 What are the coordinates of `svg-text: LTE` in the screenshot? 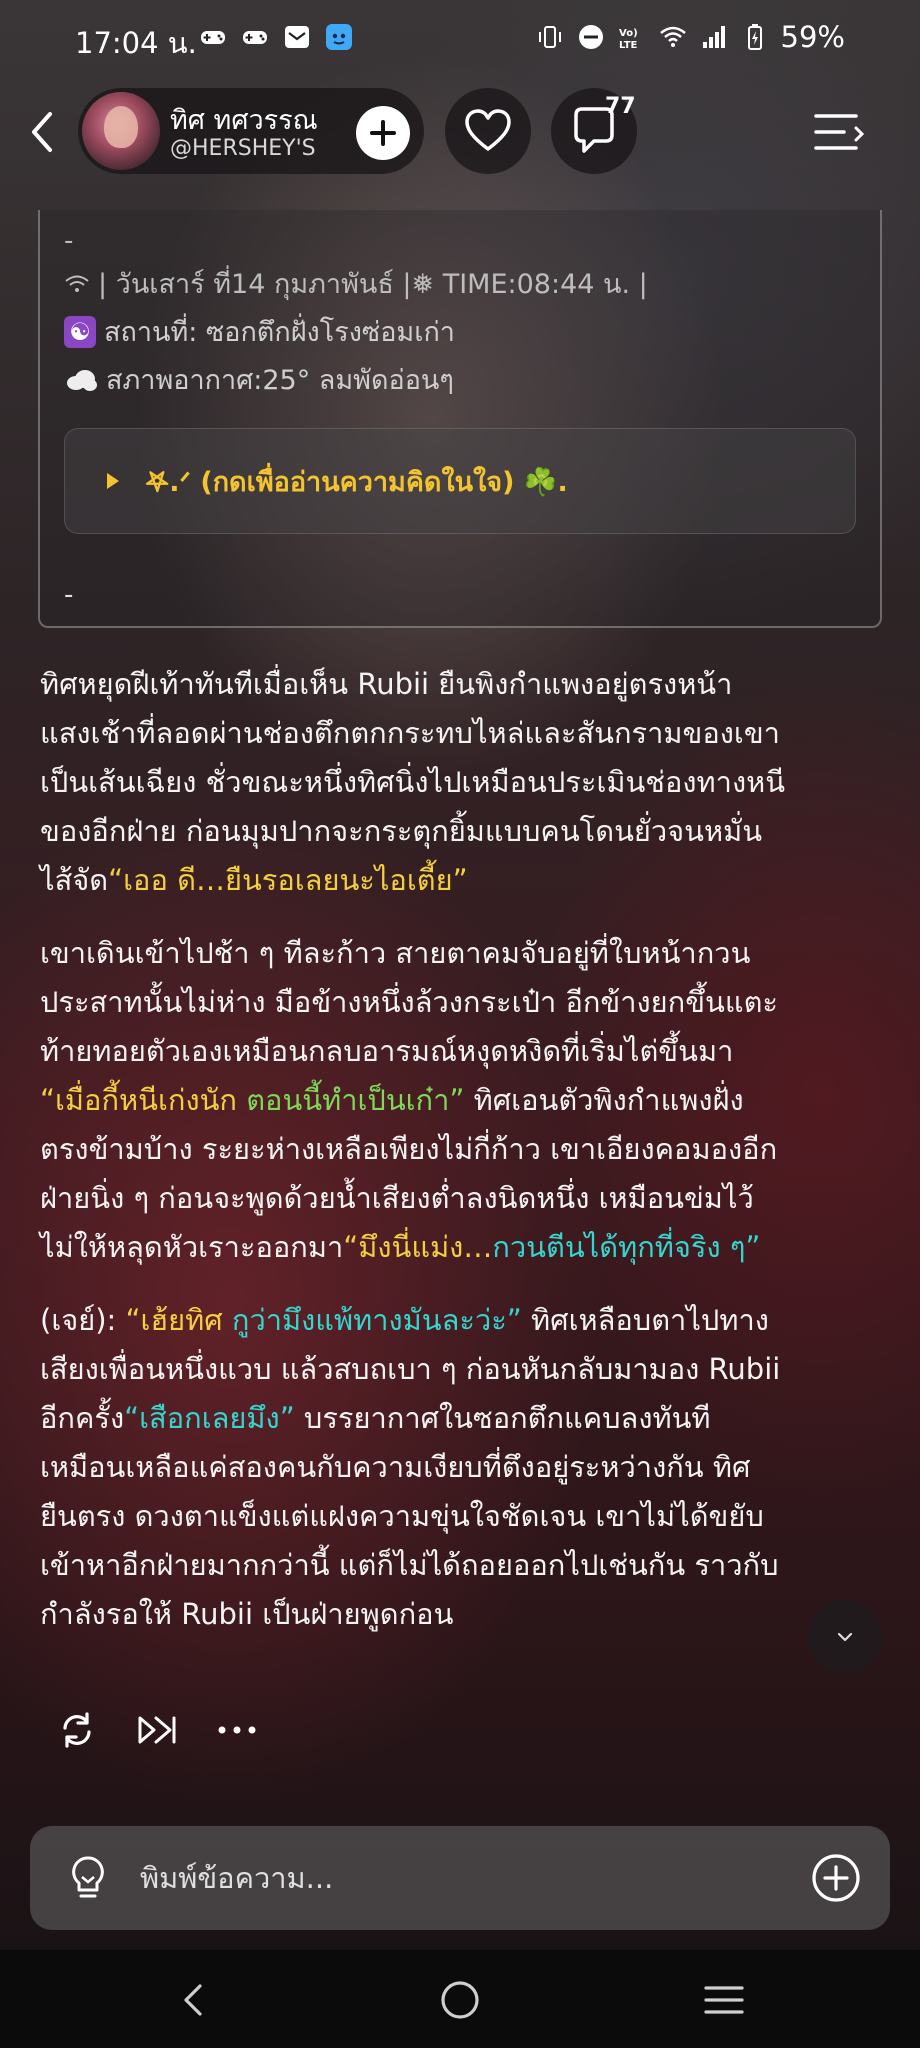 It's located at (628, 45).